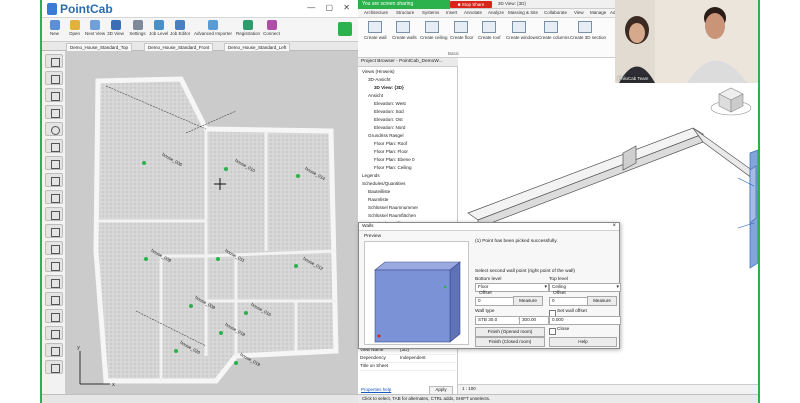 The height and width of the screenshot is (403, 800). I want to click on finish-closed-button: Finish (Closed room), so click(510, 342).